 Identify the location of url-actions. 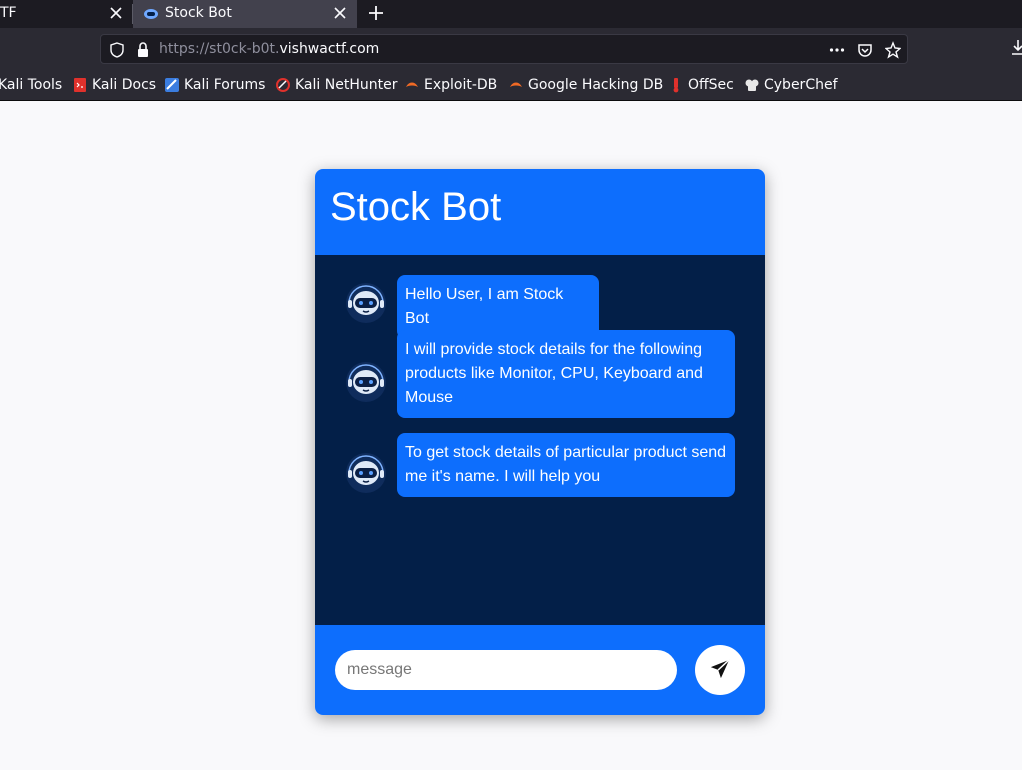
(865, 50).